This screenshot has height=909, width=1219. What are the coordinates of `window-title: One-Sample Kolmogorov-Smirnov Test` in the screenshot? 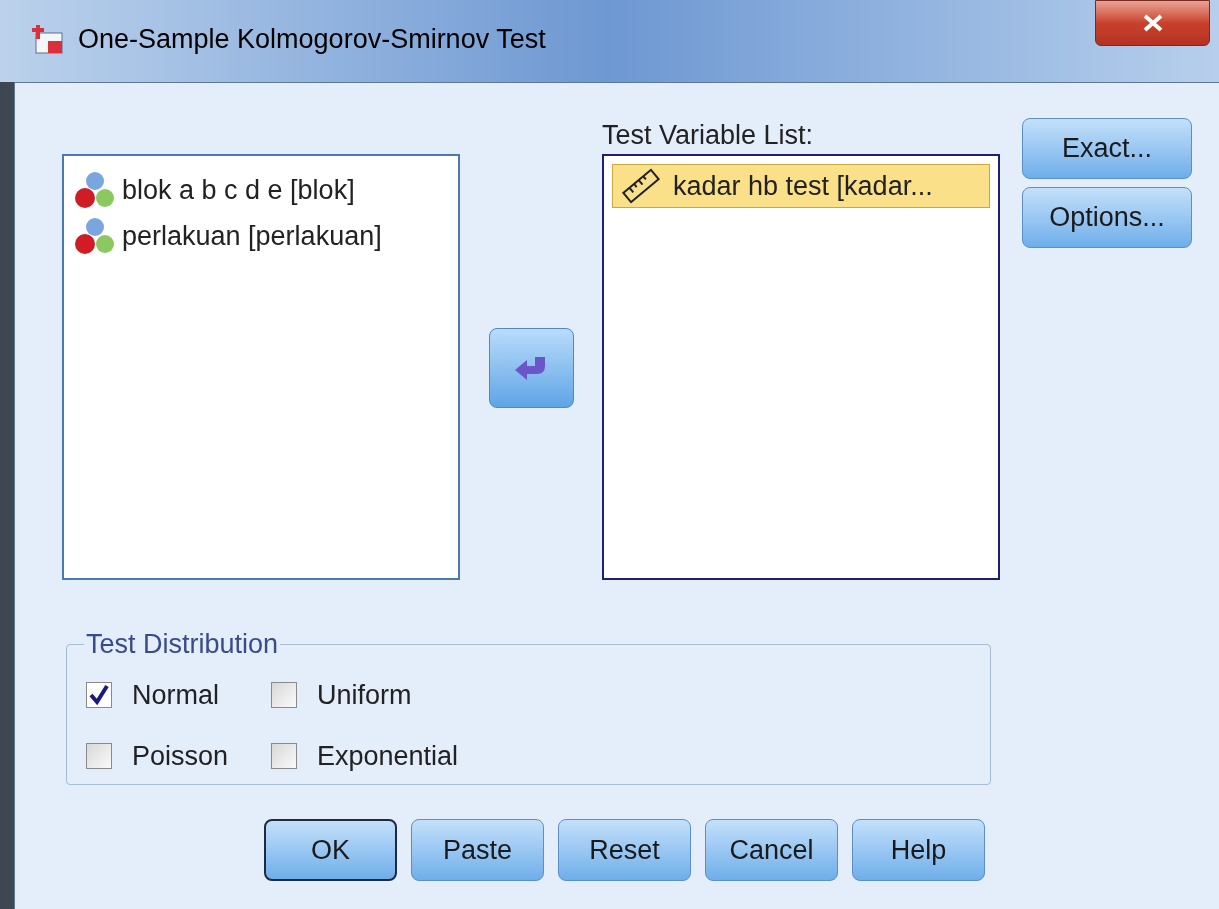 It's located at (312, 39).